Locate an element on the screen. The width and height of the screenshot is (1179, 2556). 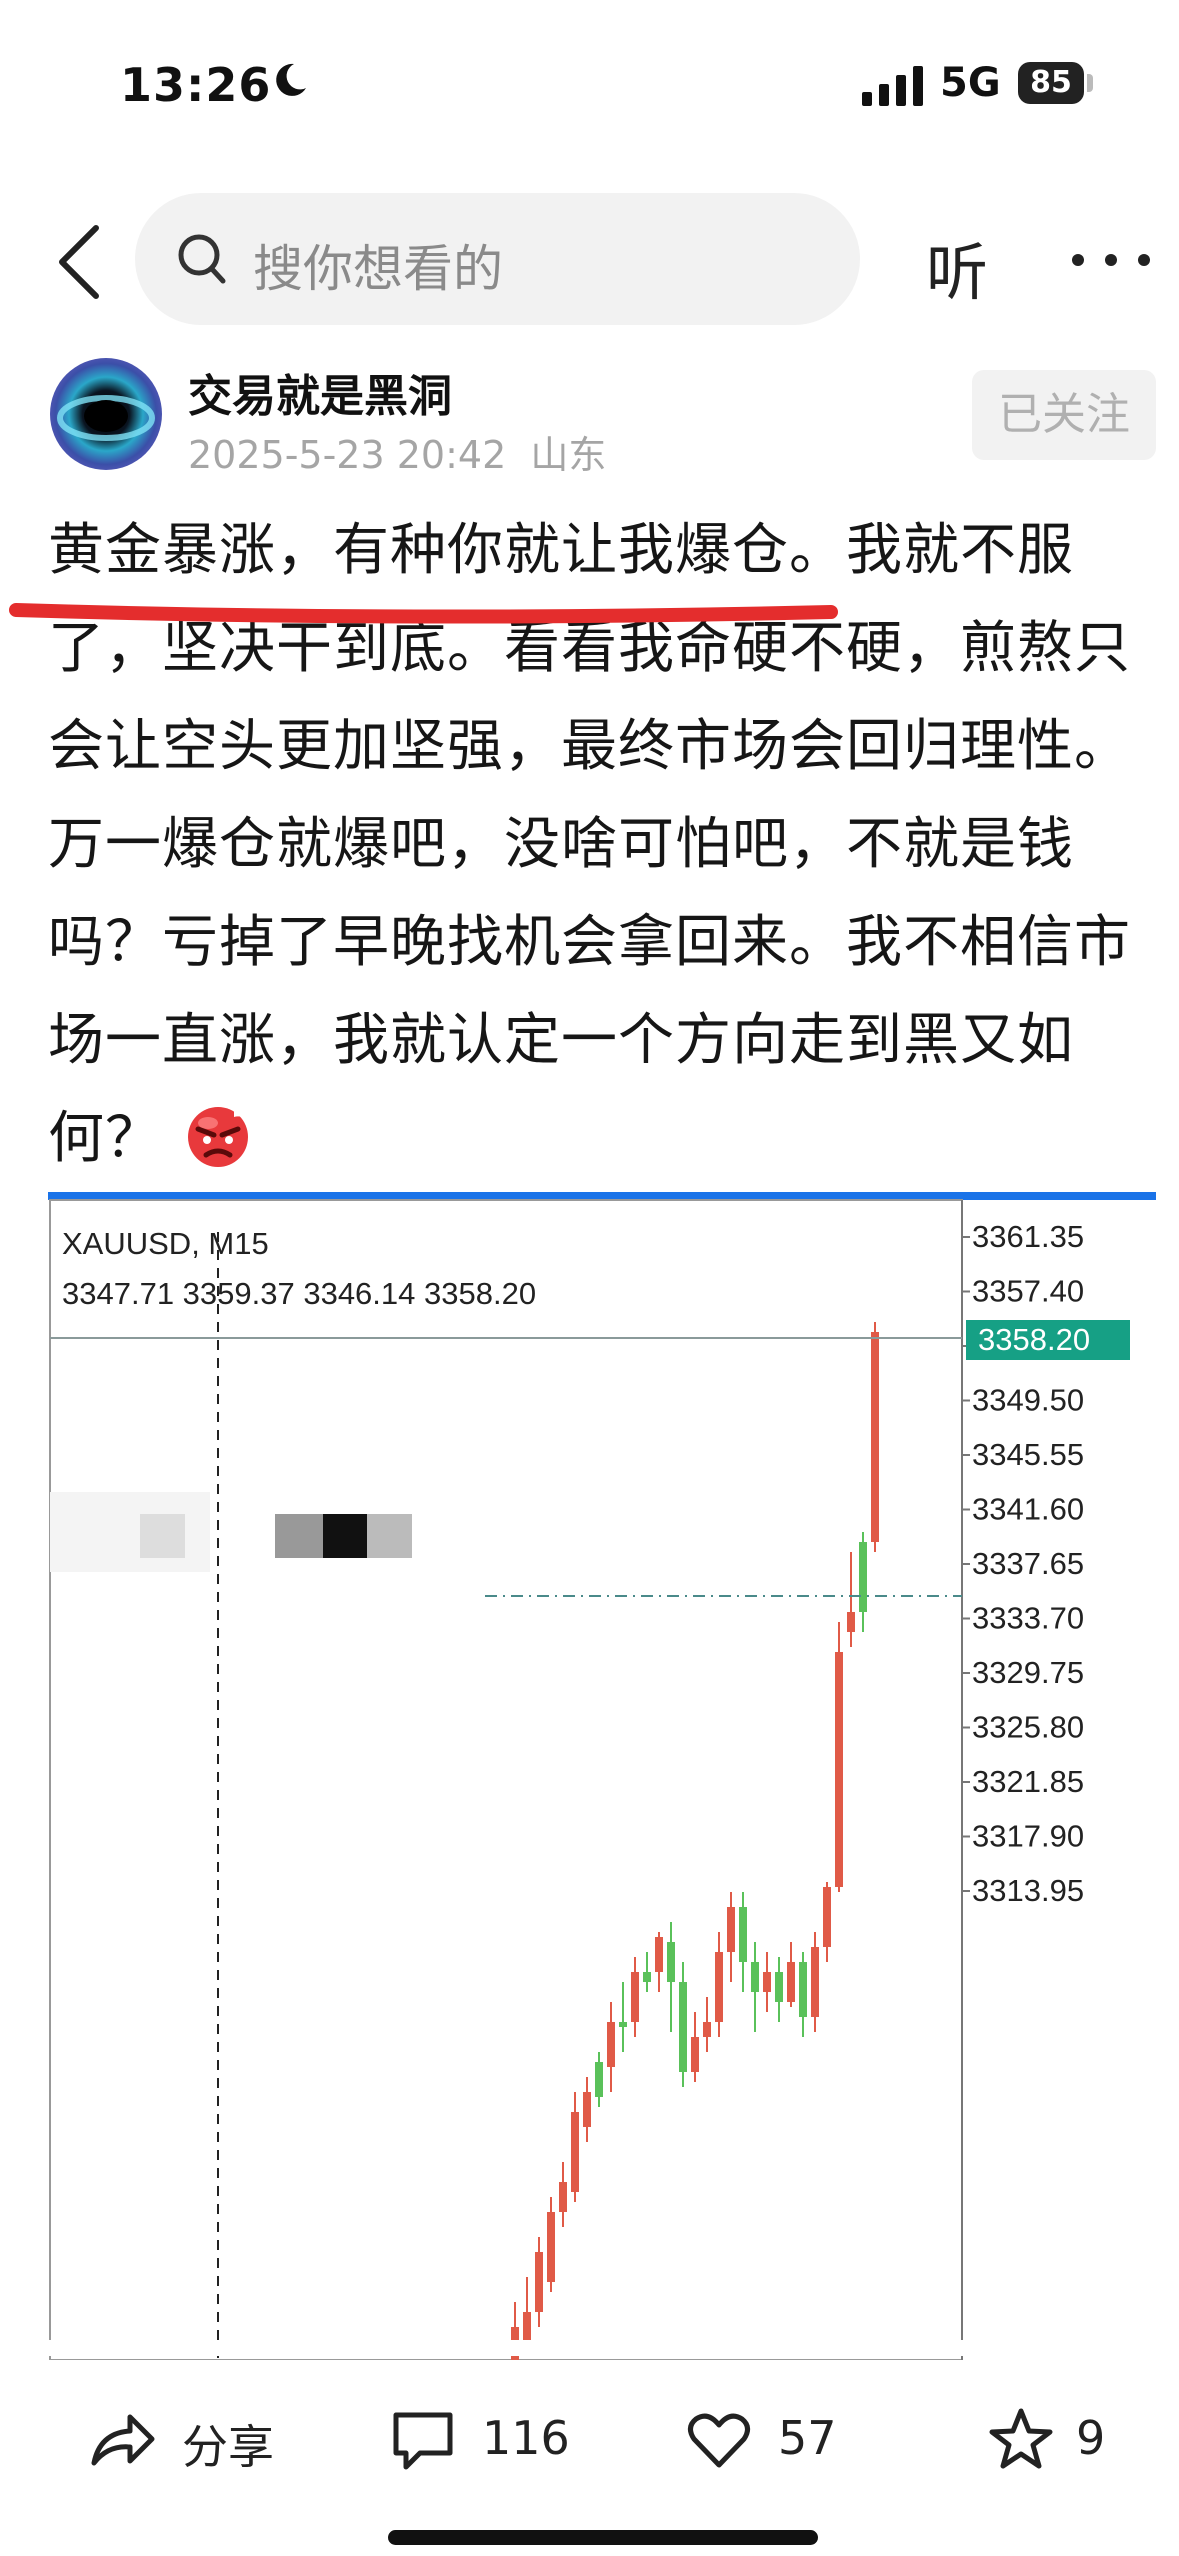
author-name: 交易就是黑洞 is located at coordinates (320, 392).